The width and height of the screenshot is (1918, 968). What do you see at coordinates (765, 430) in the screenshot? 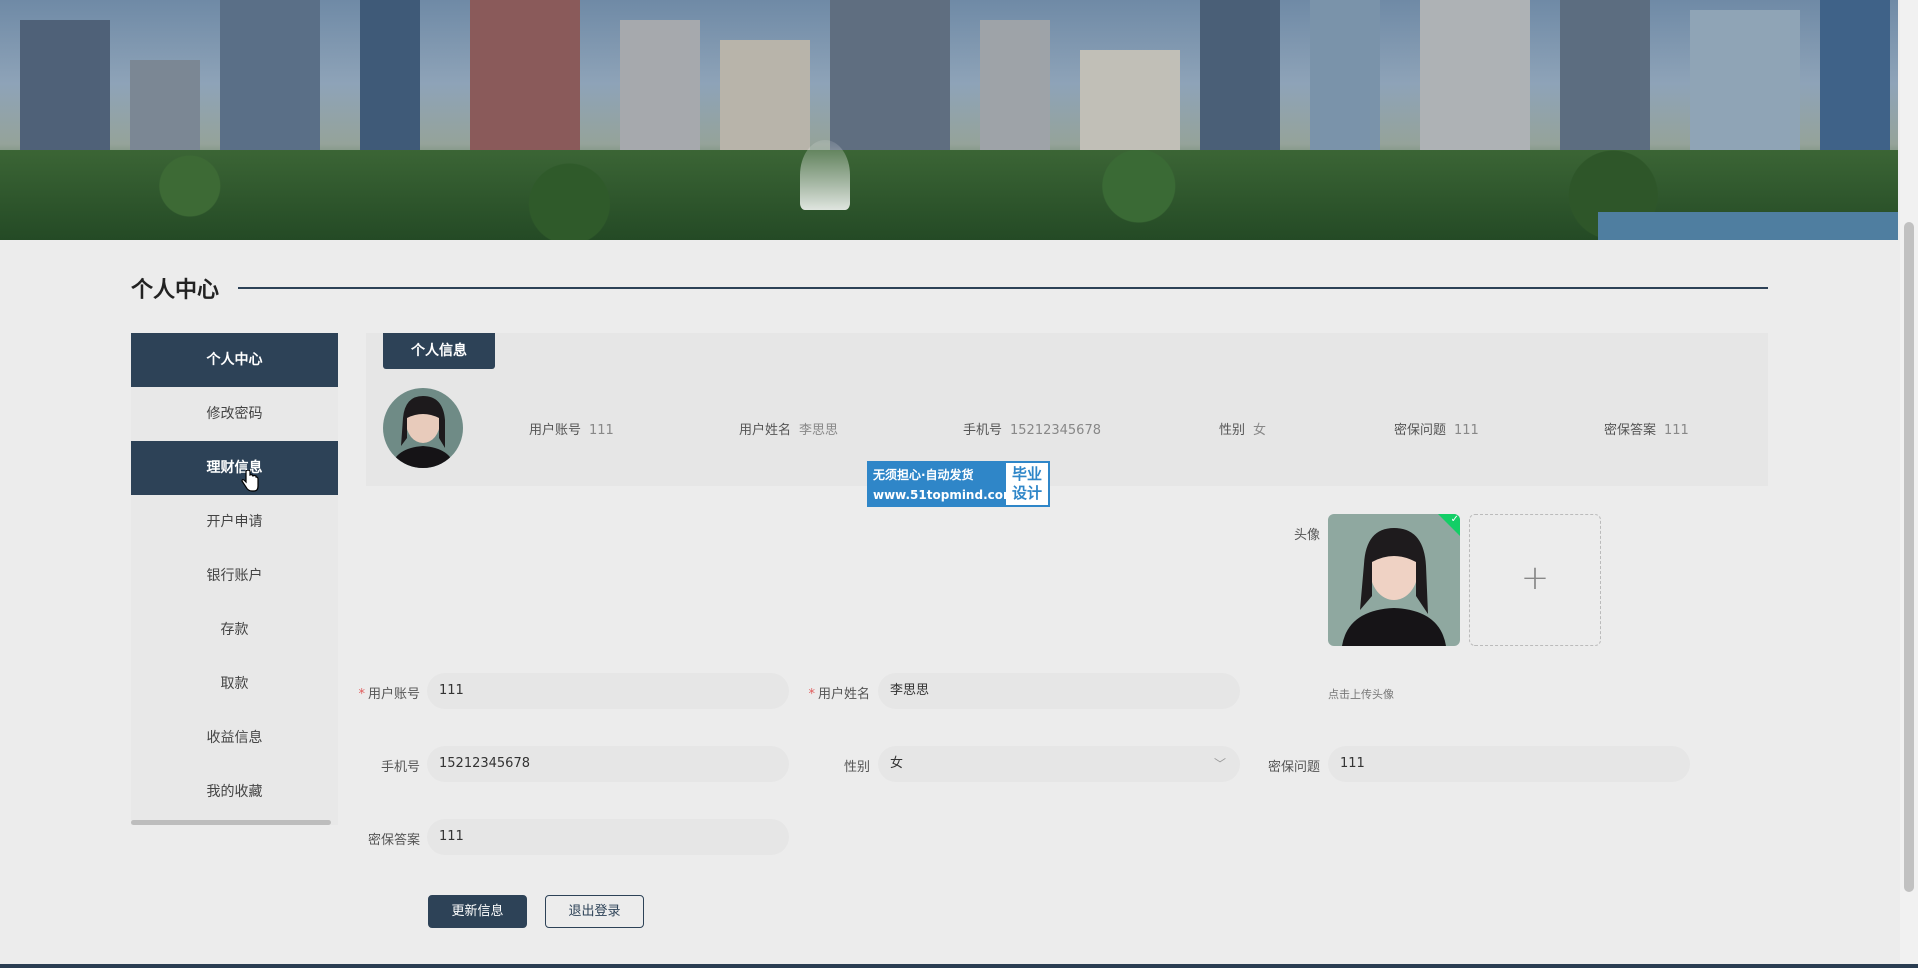
I see `info-name-label: 用户姓名` at bounding box center [765, 430].